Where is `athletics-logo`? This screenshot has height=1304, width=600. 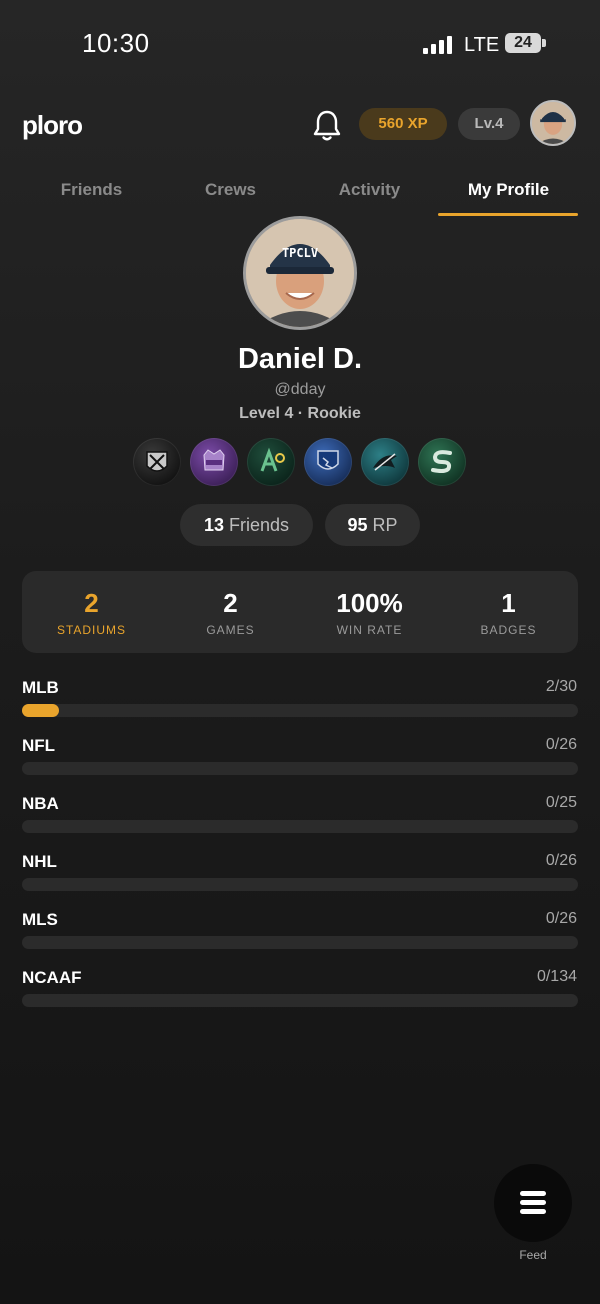 athletics-logo is located at coordinates (271, 462).